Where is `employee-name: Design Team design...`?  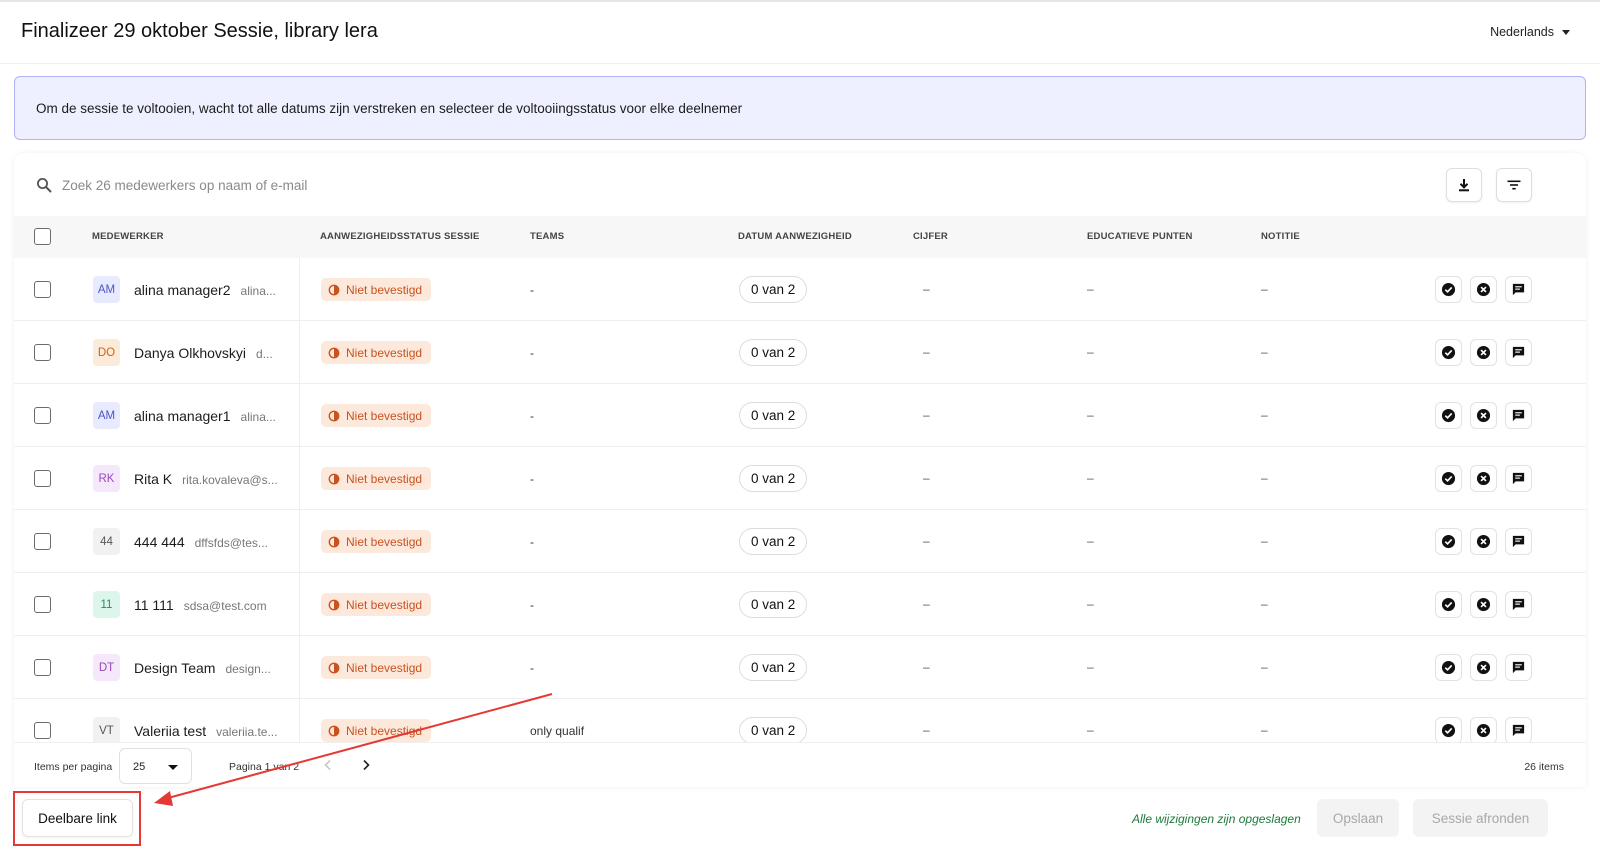
employee-name: Design Team design... is located at coordinates (202, 668).